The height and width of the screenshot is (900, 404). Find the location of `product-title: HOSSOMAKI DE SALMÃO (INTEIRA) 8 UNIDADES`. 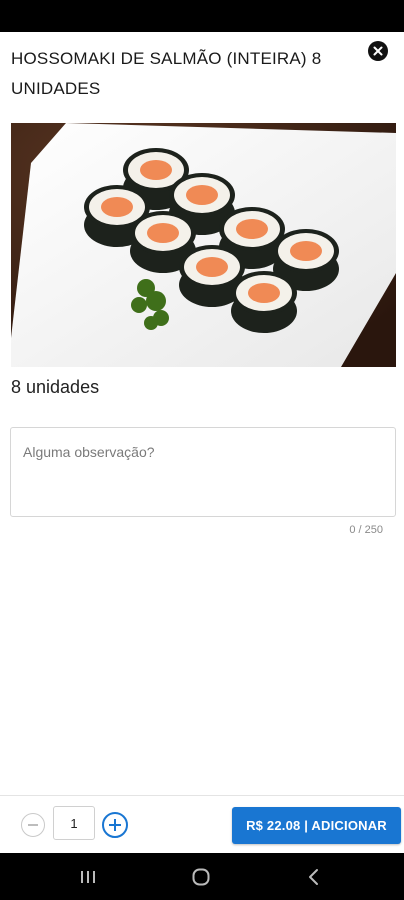

product-title: HOSSOMAKI DE SALMÃO (INTEIRA) 8 UNIDADES is located at coordinates (166, 73).